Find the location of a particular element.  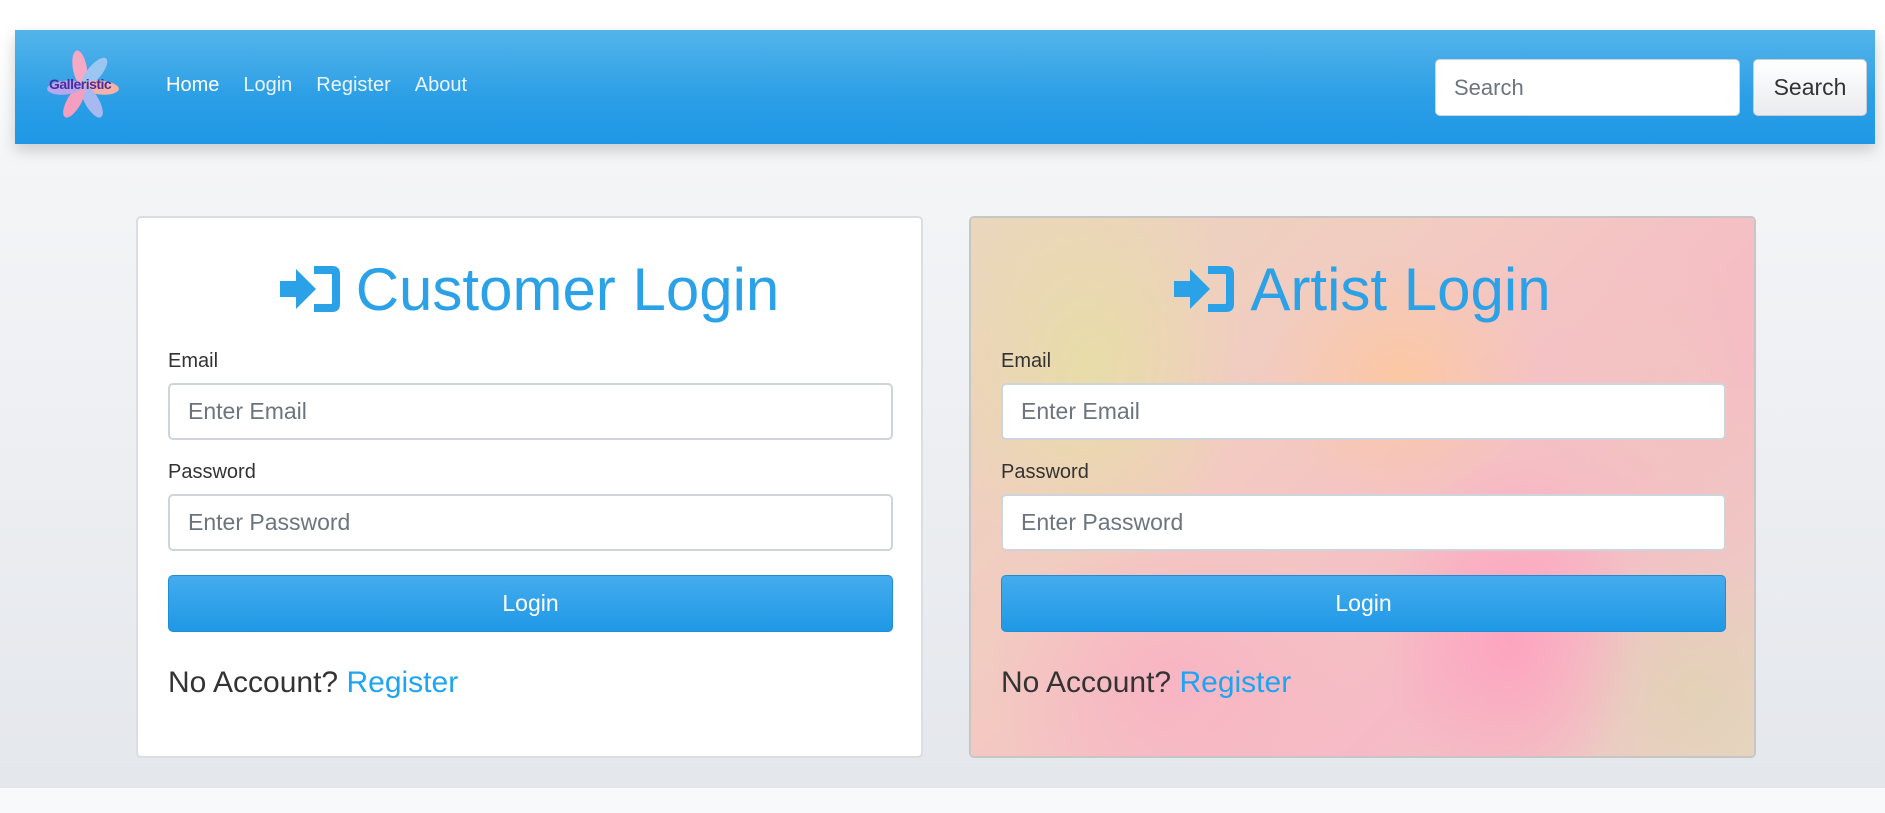

artist-password-field is located at coordinates (1363, 522).